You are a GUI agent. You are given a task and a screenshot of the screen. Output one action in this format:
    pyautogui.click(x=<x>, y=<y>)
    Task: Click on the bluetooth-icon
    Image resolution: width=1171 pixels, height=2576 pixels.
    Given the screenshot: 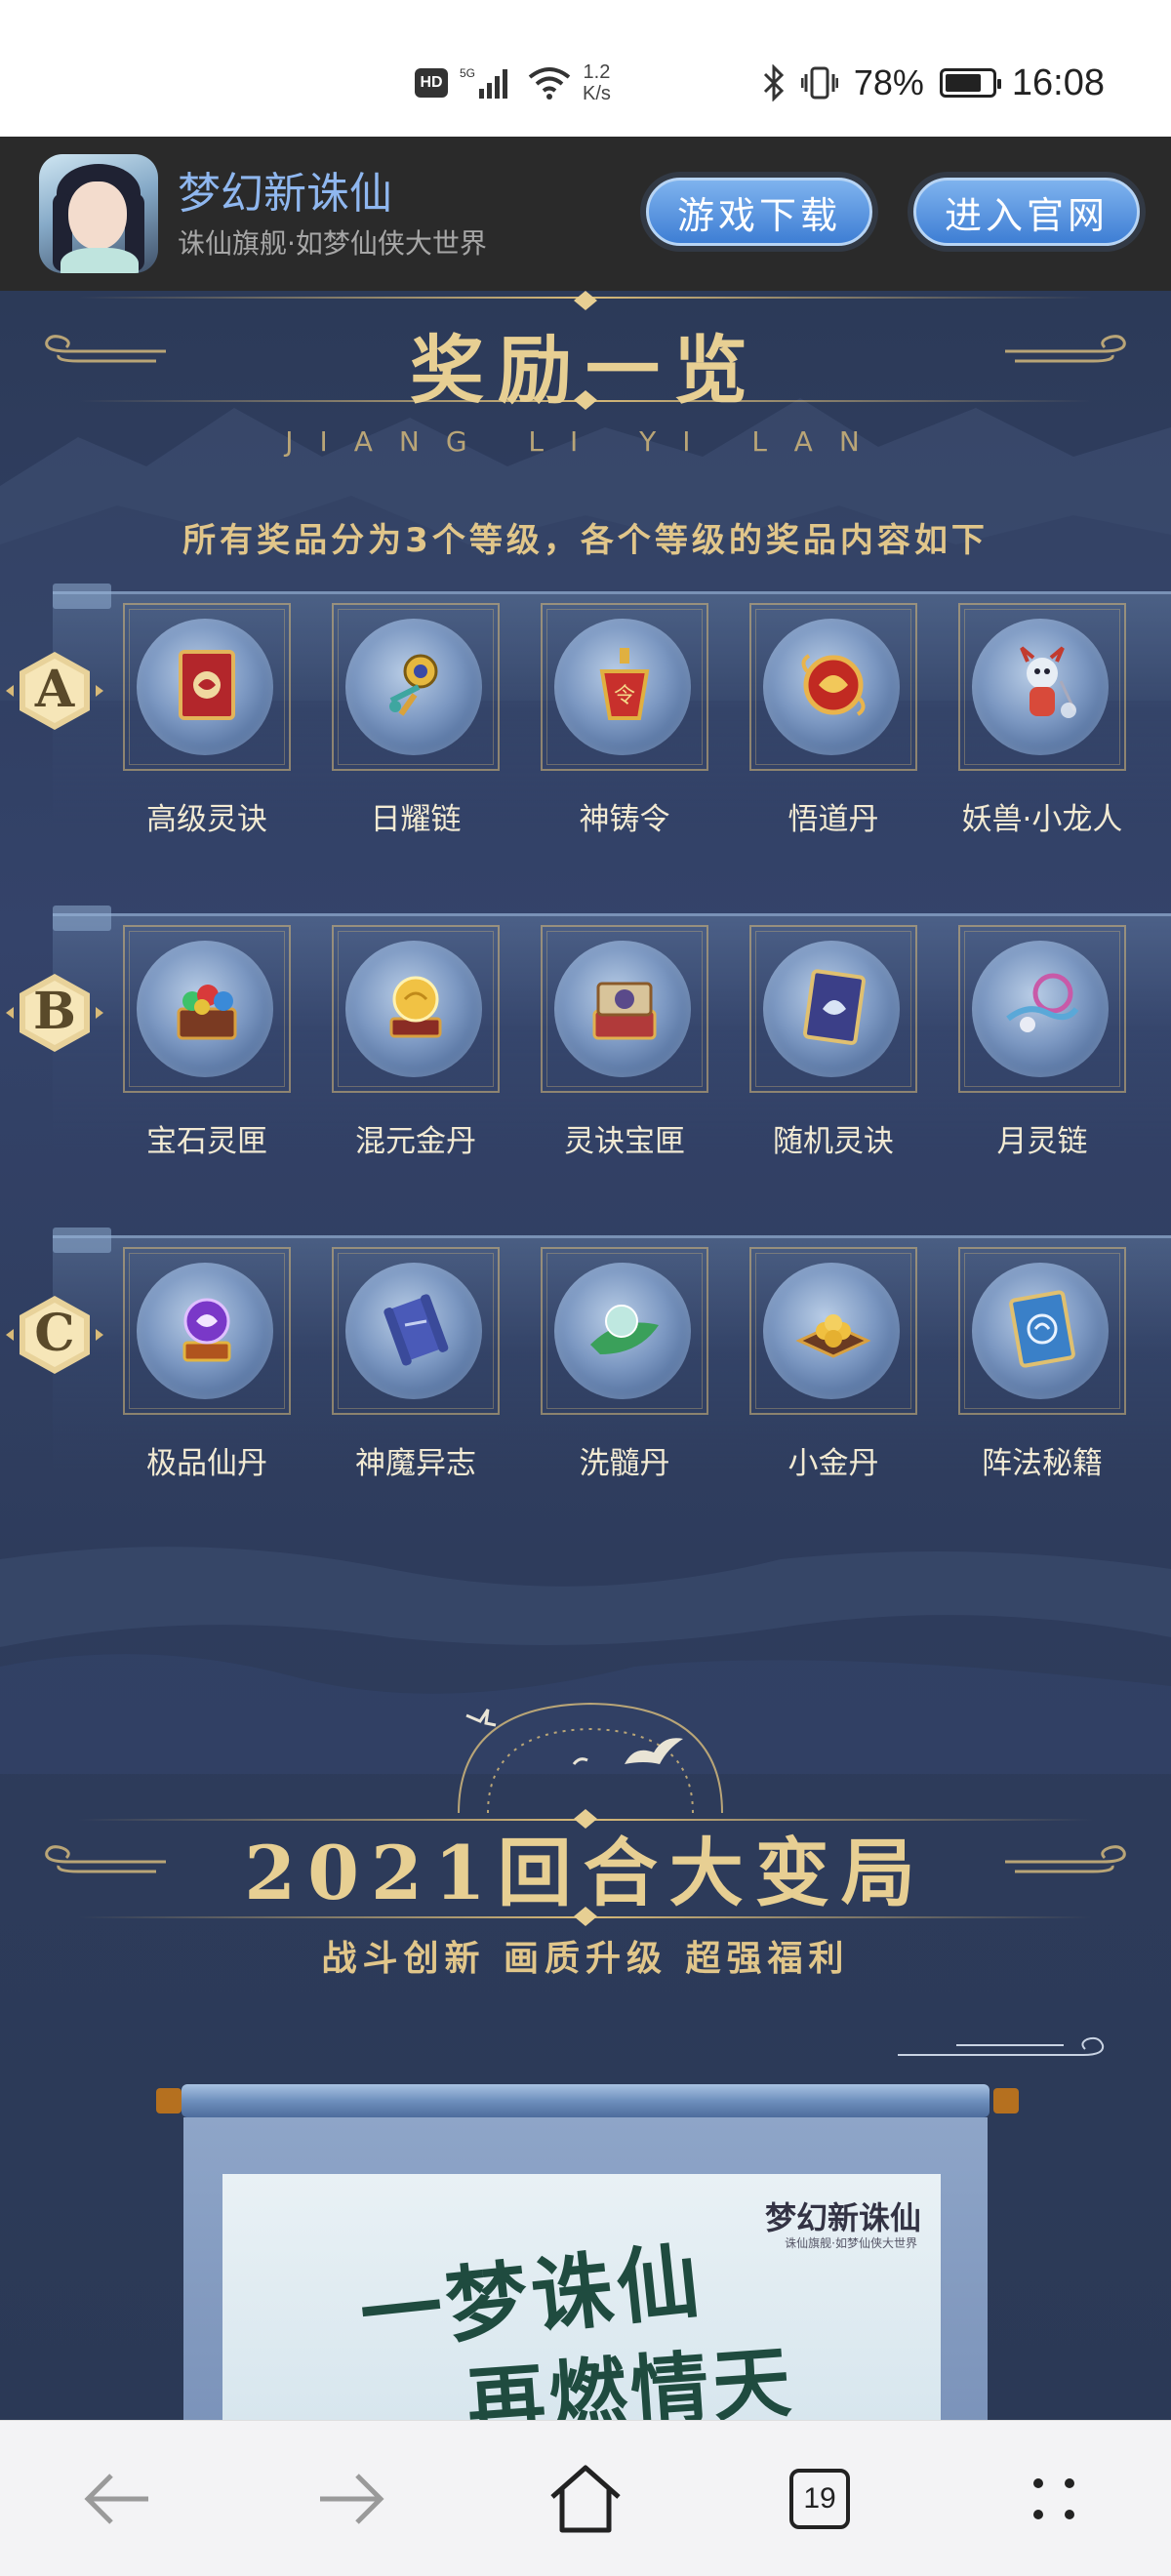 What is the action you would take?
    pyautogui.click(x=773, y=82)
    